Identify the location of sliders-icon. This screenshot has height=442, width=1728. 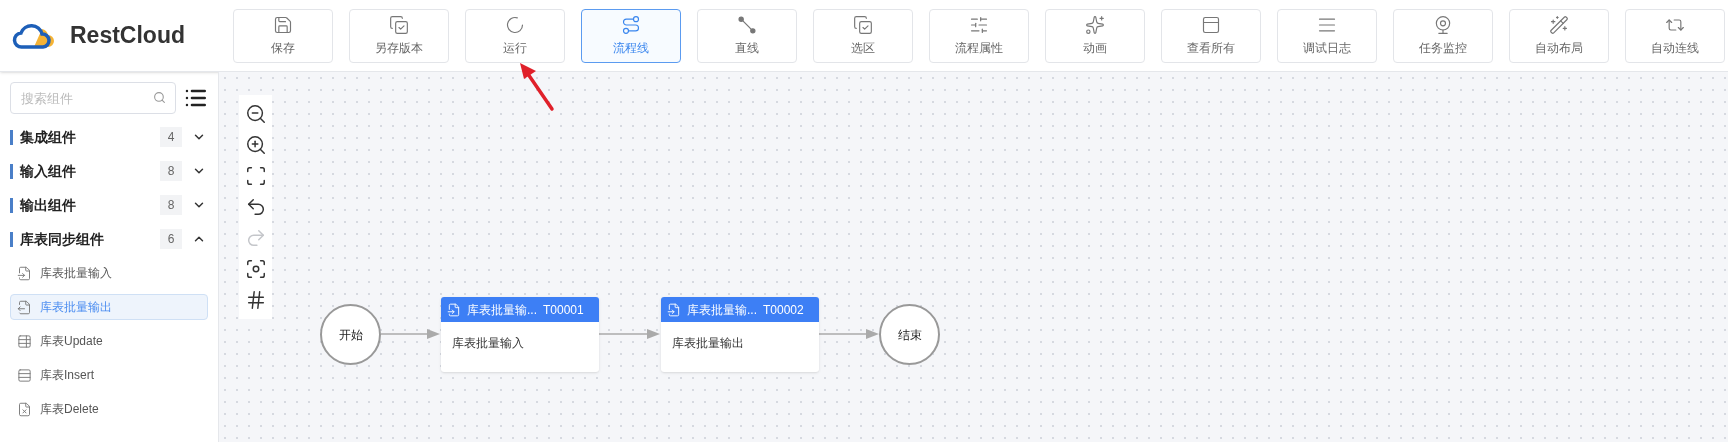
(979, 24).